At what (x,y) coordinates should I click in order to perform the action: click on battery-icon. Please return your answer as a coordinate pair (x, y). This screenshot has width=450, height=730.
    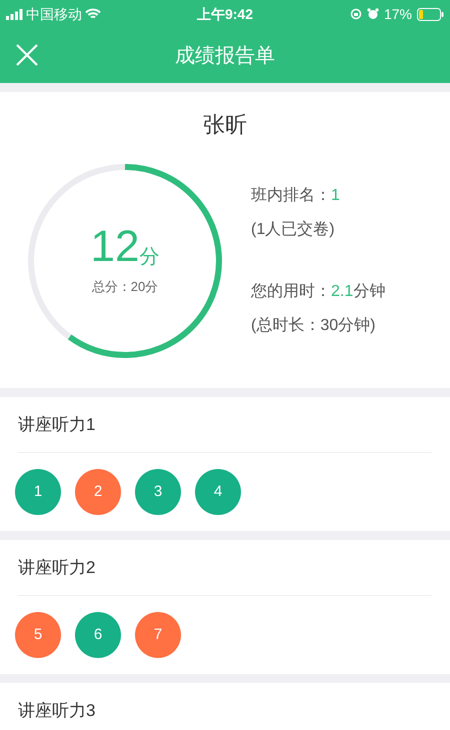
    Looking at the image, I should click on (430, 14).